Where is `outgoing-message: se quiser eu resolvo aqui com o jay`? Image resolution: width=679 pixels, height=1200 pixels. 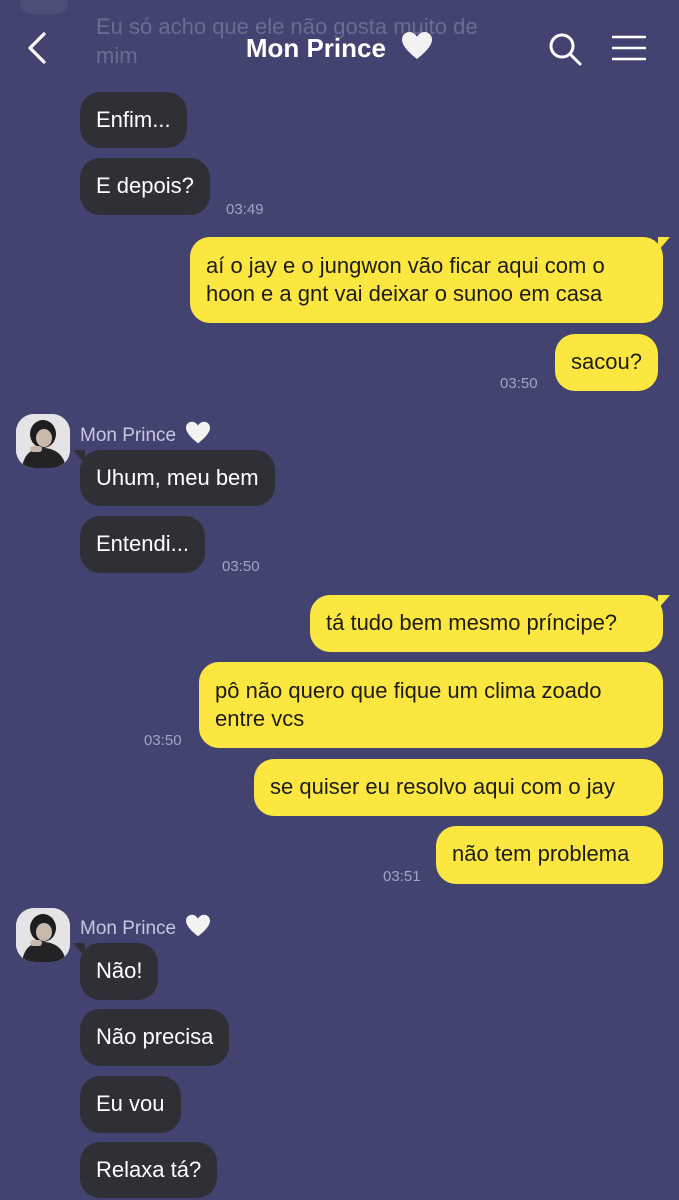 outgoing-message: se quiser eu resolvo aqui com o jay is located at coordinates (458, 787).